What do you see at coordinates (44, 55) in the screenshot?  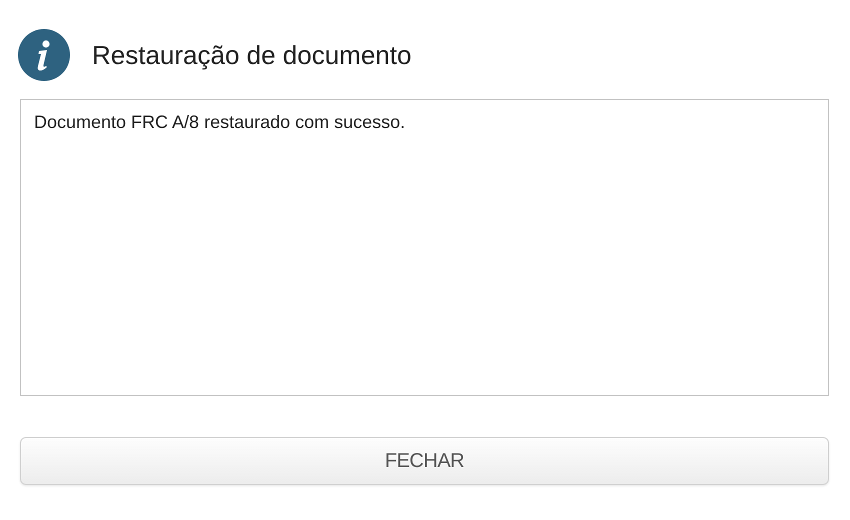 I see `info-icon` at bounding box center [44, 55].